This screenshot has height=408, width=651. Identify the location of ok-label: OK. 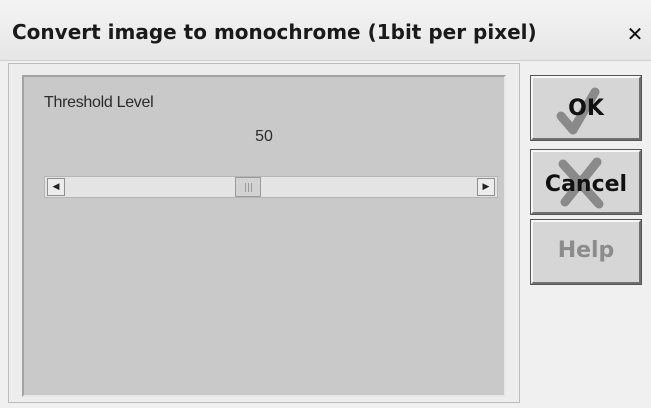
(586, 108).